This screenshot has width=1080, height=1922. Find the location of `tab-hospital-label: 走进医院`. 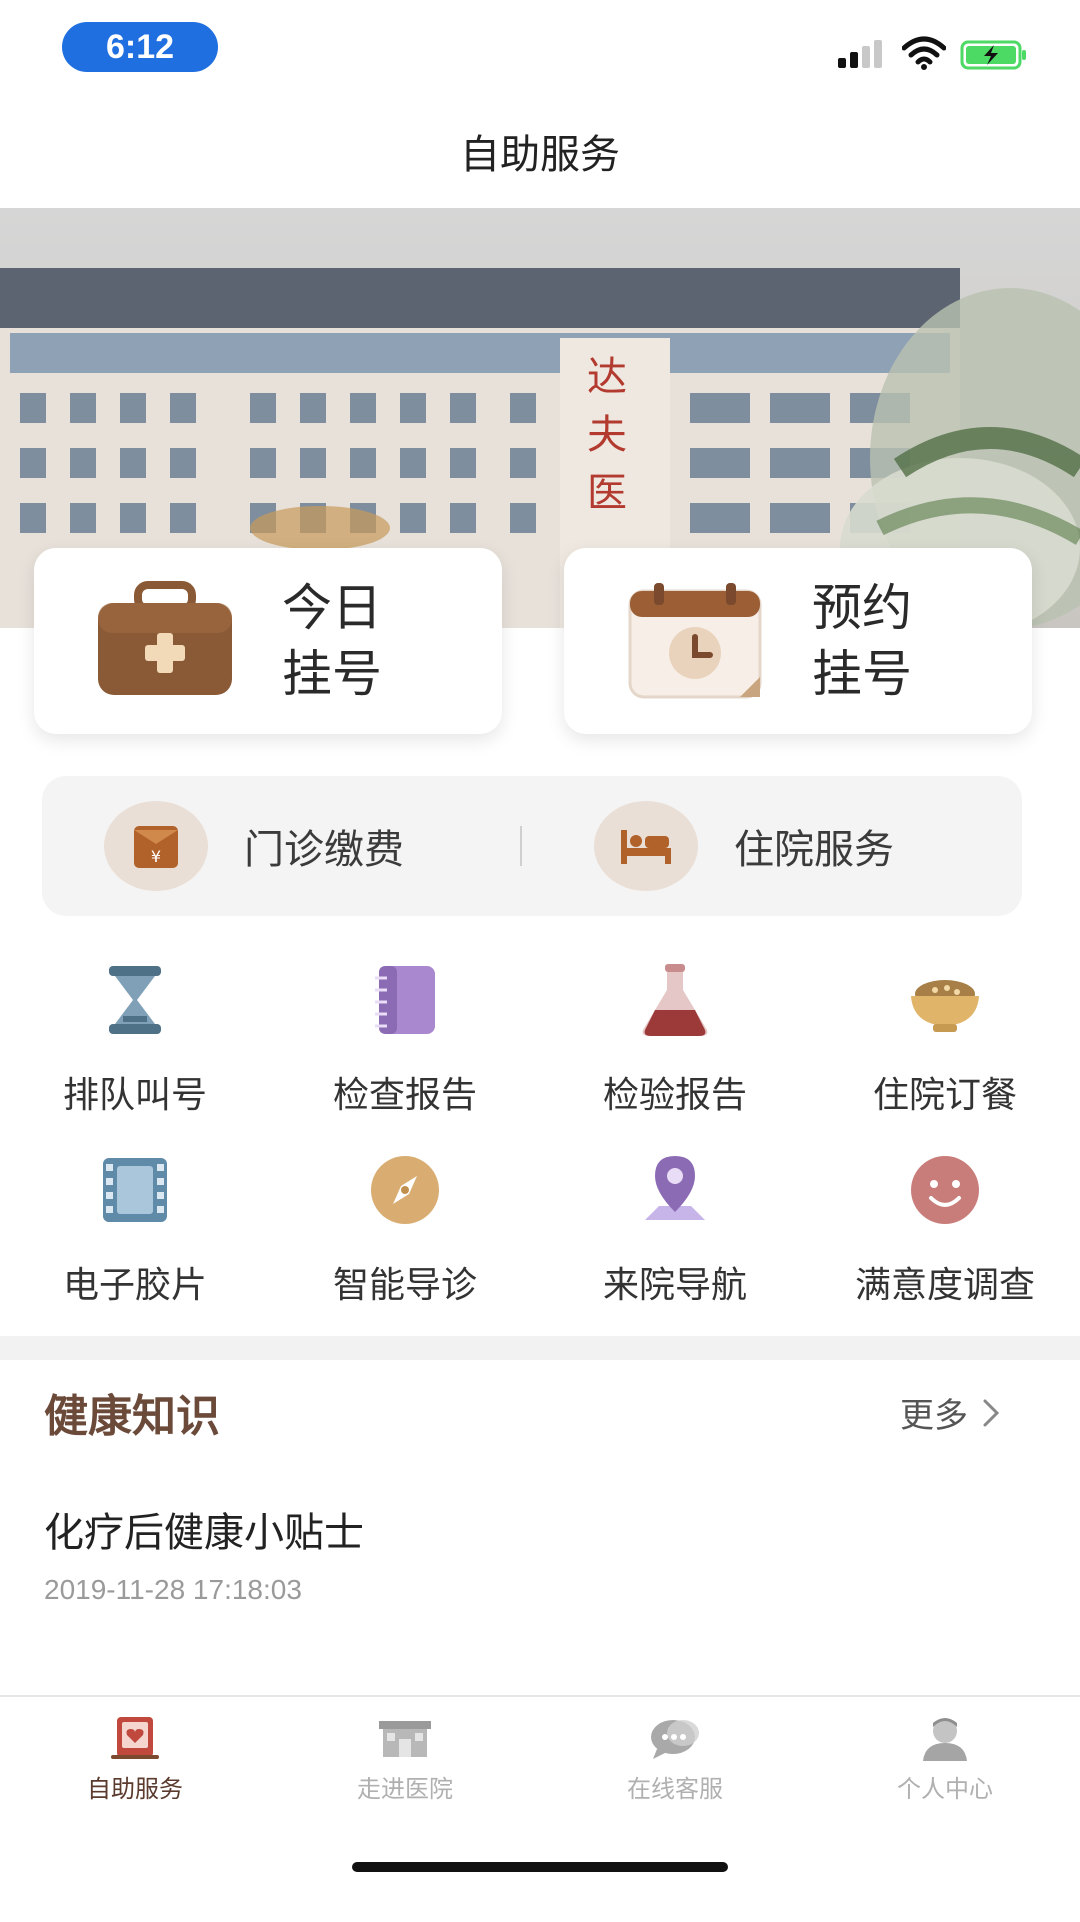

tab-hospital-label: 走进医院 is located at coordinates (405, 1789).